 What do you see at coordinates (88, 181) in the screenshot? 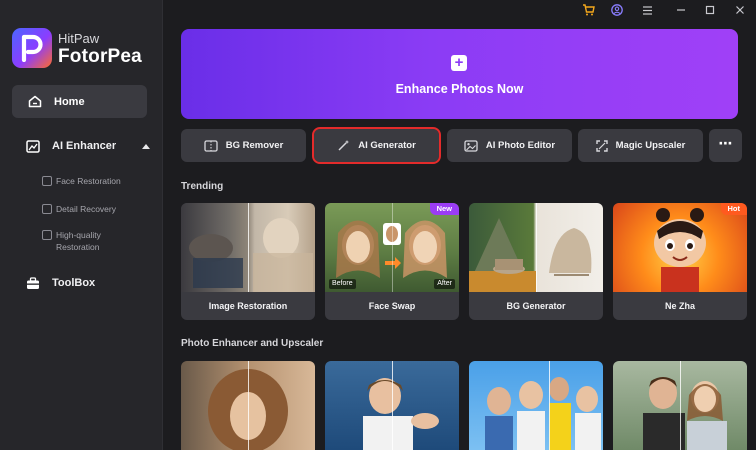
I see `sidebar-subitem-label: Face Restoration` at bounding box center [88, 181].